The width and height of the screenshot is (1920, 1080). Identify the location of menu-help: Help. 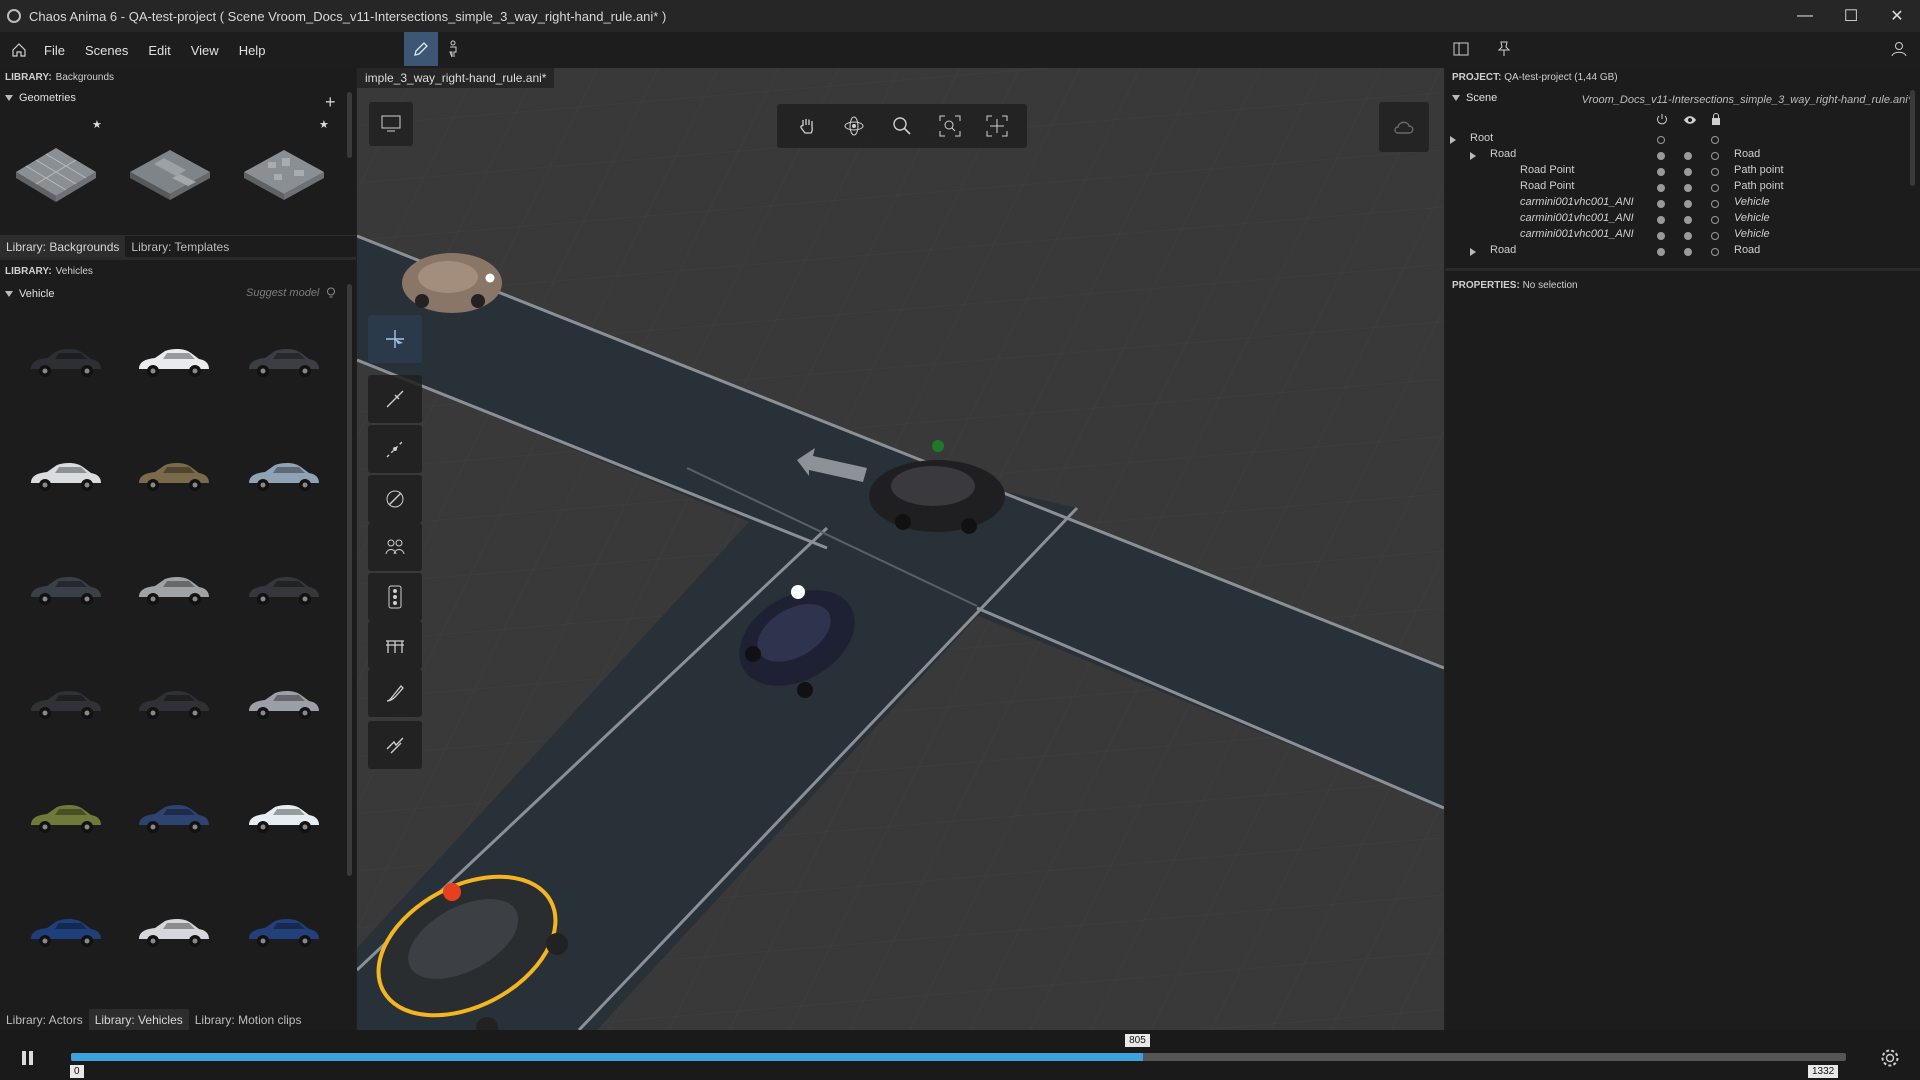
(252, 50).